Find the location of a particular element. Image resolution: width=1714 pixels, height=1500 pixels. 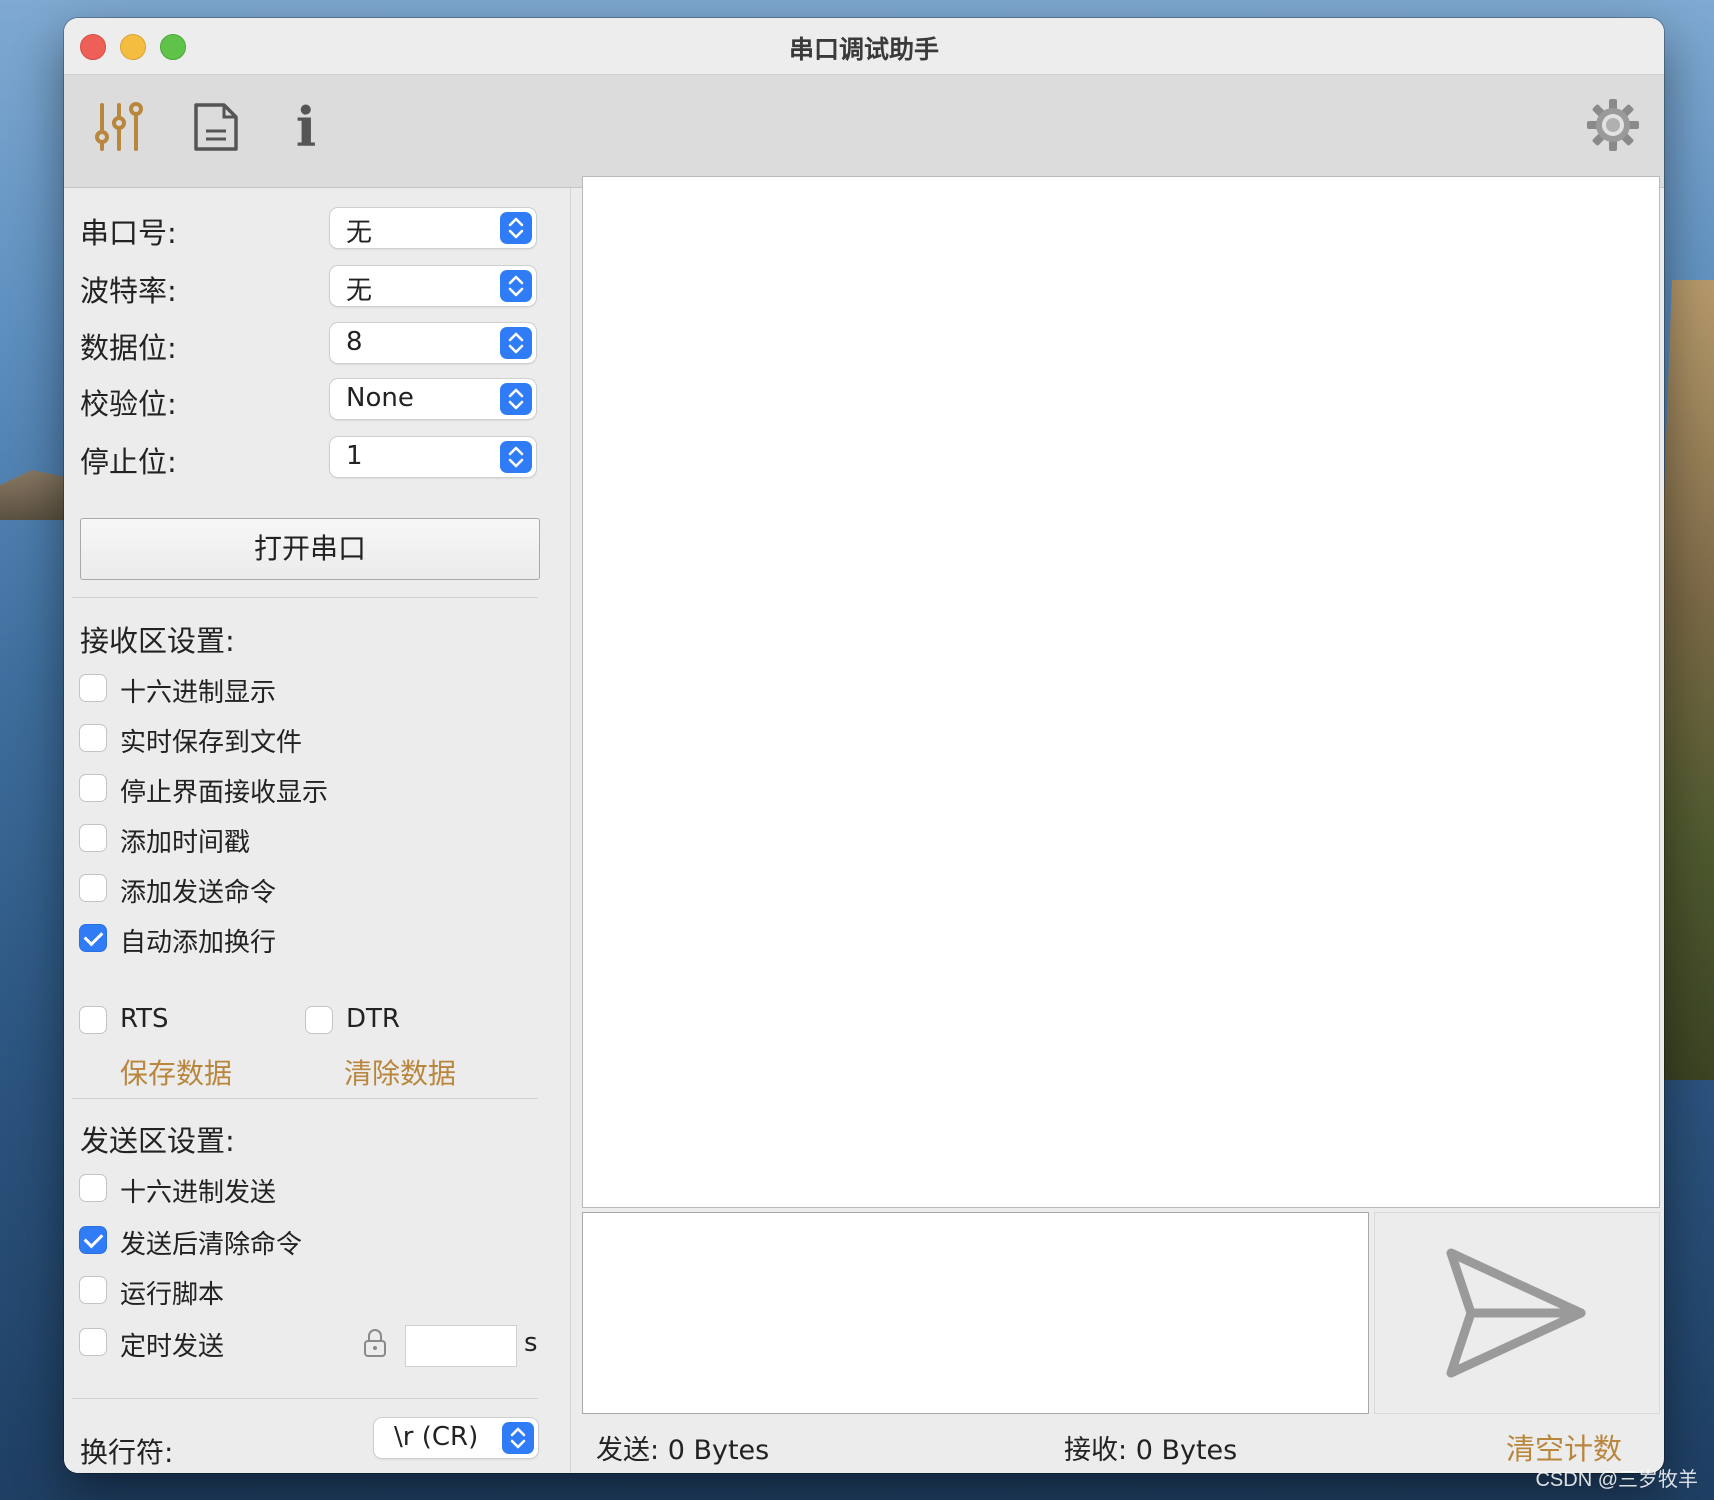

dtr-checkbox is located at coordinates (319, 1020).